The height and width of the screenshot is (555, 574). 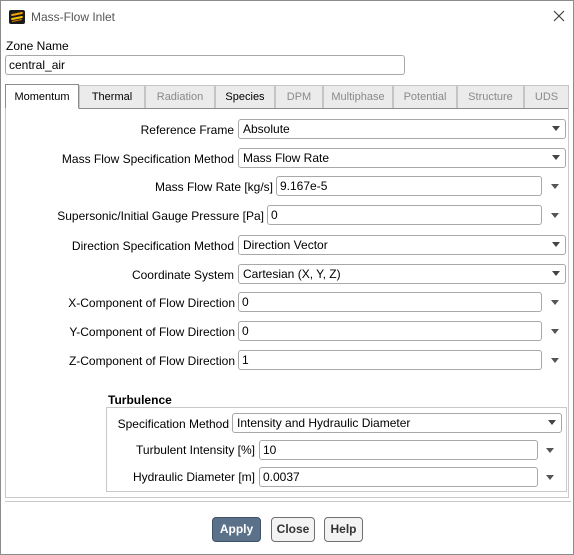 What do you see at coordinates (398, 477) in the screenshot?
I see `hydraulic-diameter-input: 0.0037` at bounding box center [398, 477].